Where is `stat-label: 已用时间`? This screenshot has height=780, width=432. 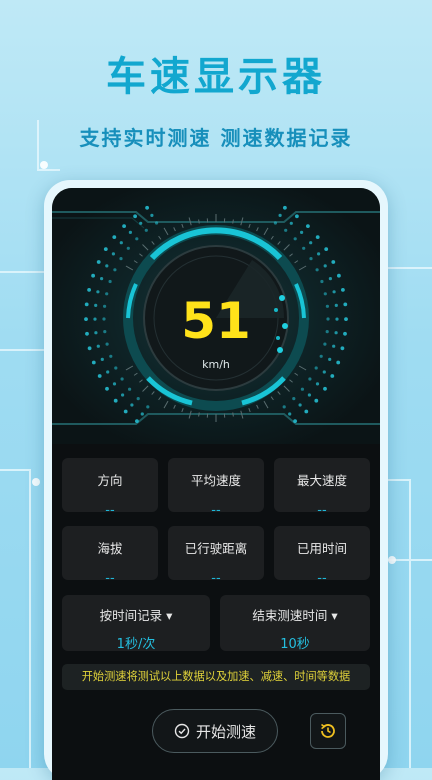 stat-label: 已用时间 is located at coordinates (322, 547).